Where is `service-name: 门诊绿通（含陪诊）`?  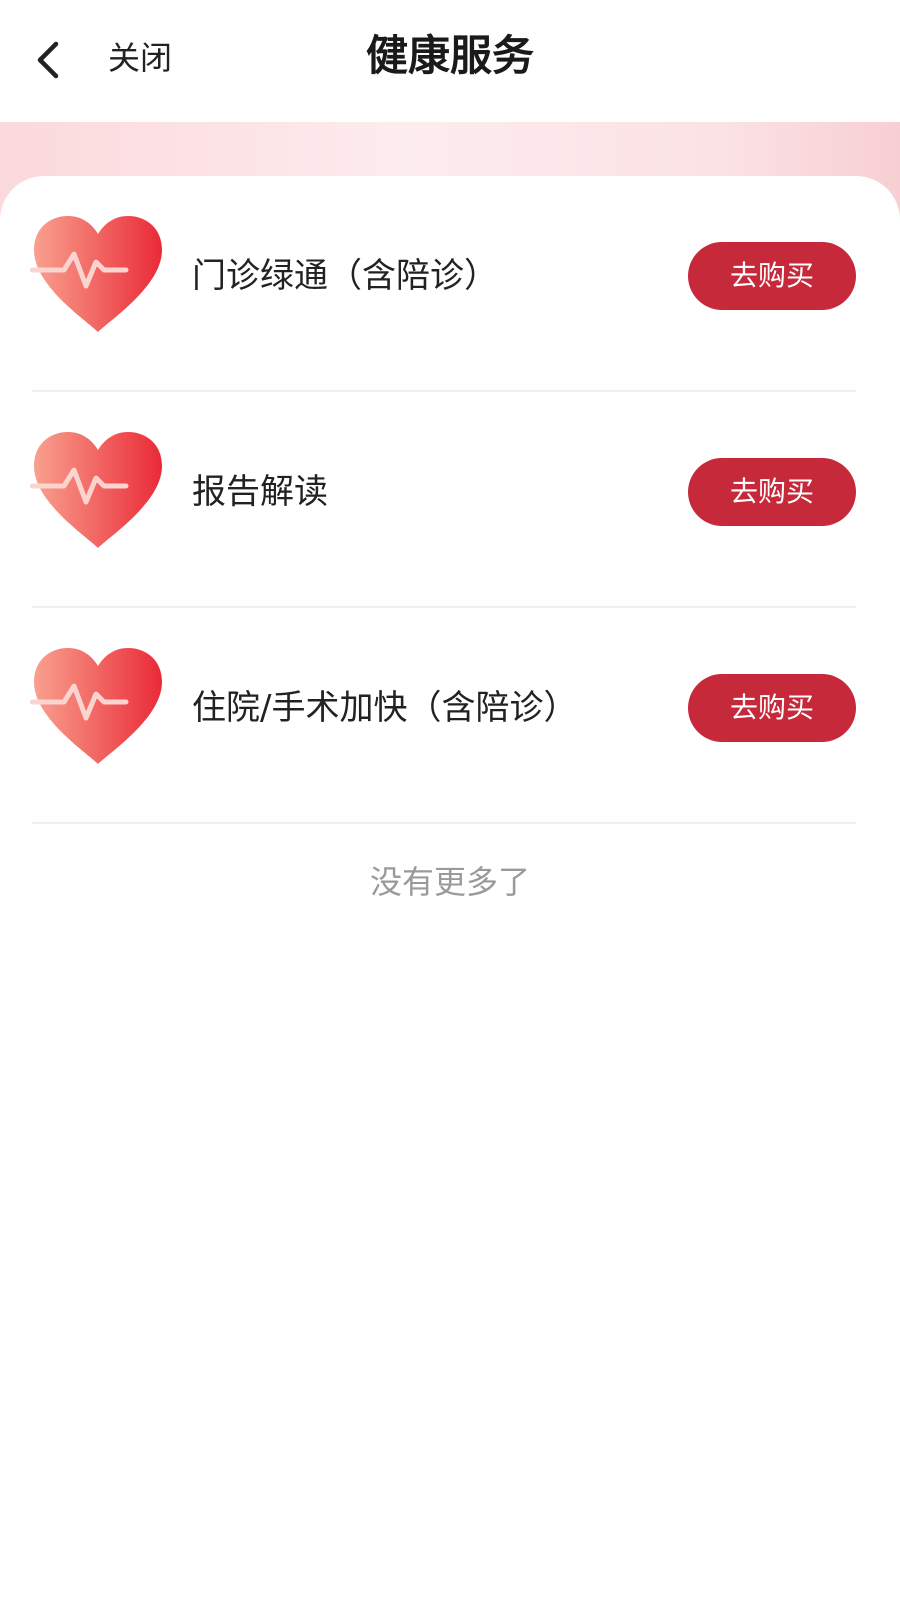 service-name: 门诊绿通（含陪诊） is located at coordinates (345, 276).